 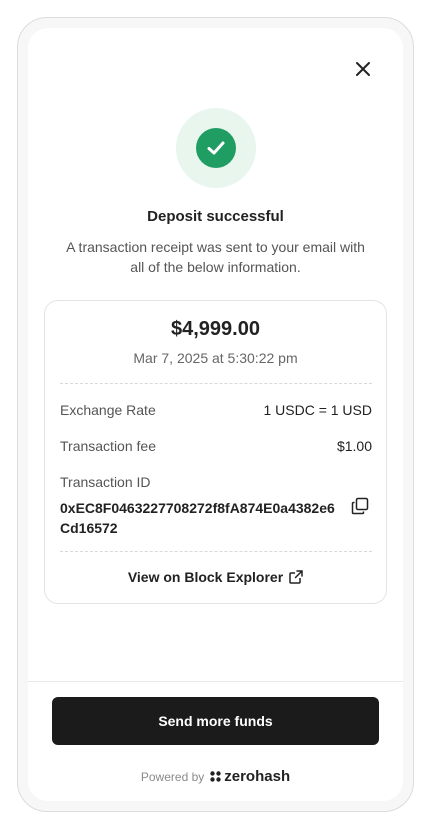 I want to click on check-circle-icon, so click(x=216, y=148).